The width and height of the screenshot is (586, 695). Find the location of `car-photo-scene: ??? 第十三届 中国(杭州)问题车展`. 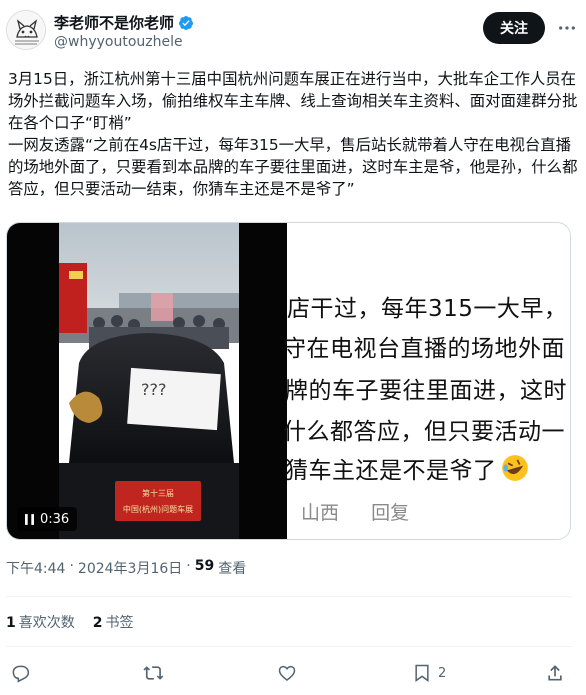

car-photo-scene: ??? 第十三届 中国(杭州)问题车展 is located at coordinates (149, 381).